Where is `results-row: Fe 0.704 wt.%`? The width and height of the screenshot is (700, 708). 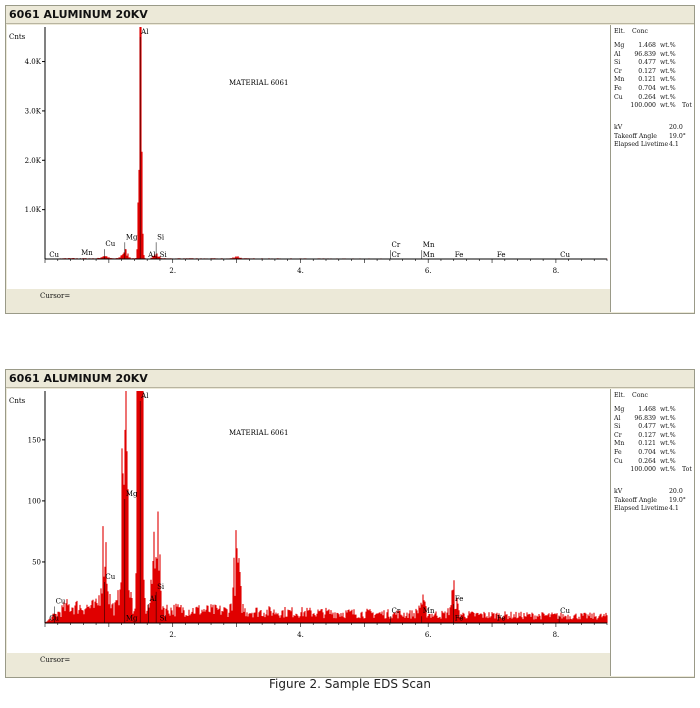 results-row: Fe 0.704 wt.% is located at coordinates (654, 89).